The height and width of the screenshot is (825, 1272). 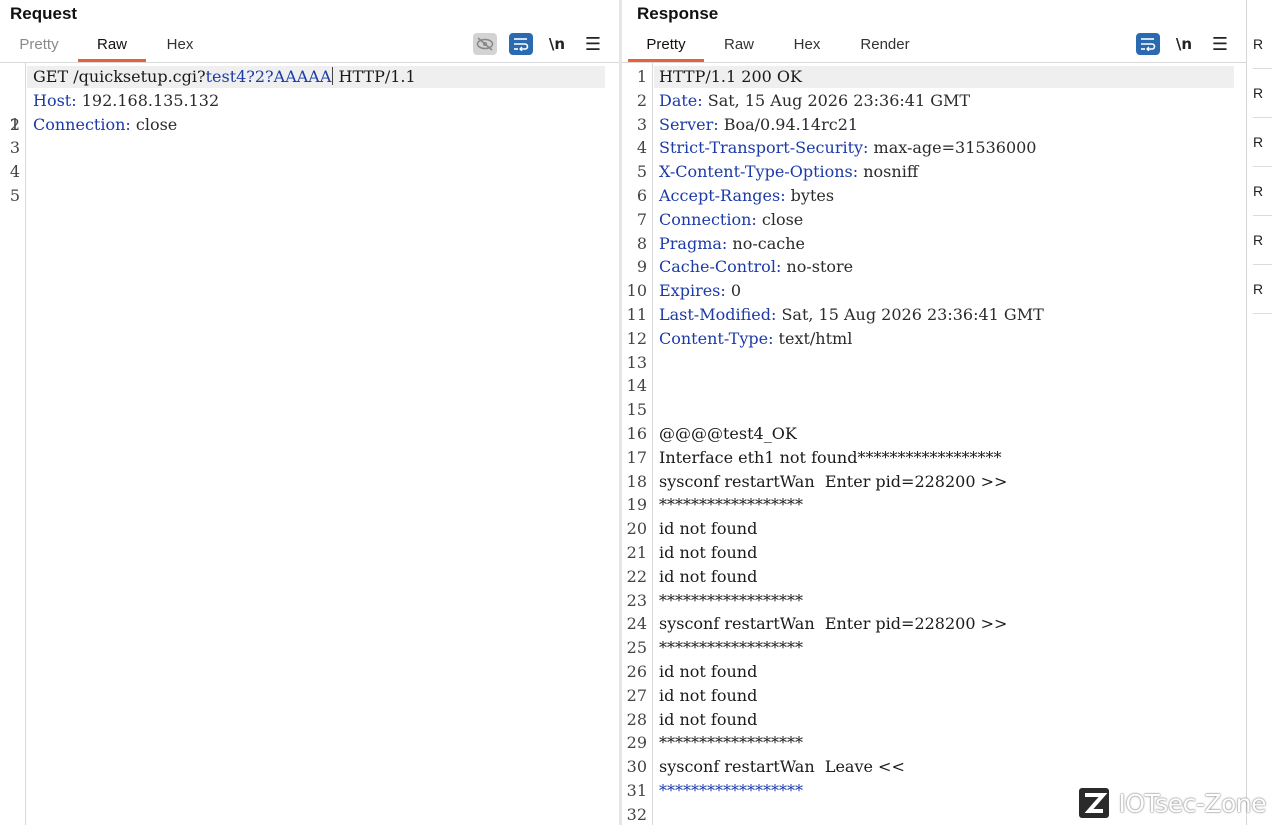 What do you see at coordinates (934, 125) in the screenshot?
I see `response-line: 3 Server: Boa/0.94.14rc21` at bounding box center [934, 125].